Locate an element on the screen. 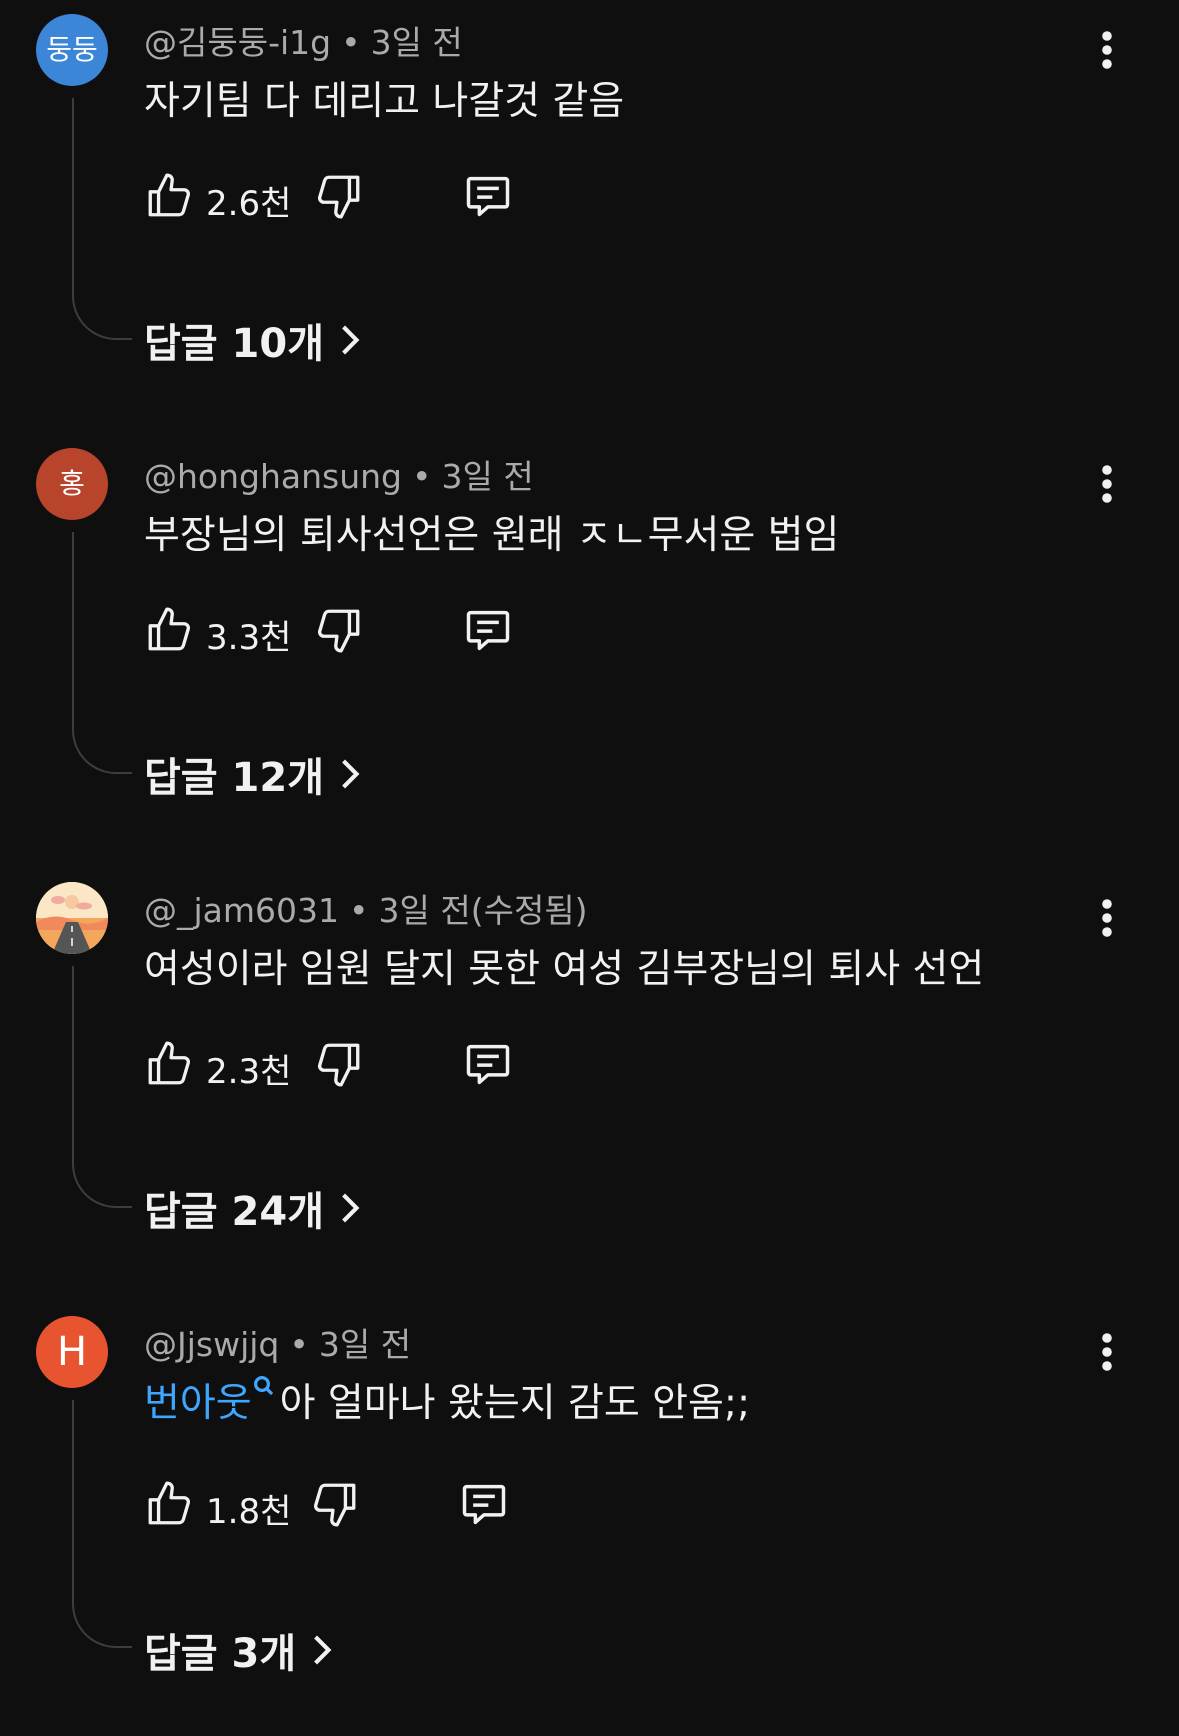 Image resolution: width=1179 pixels, height=1736 pixels. avatar-initials: 홍 is located at coordinates (72, 483).